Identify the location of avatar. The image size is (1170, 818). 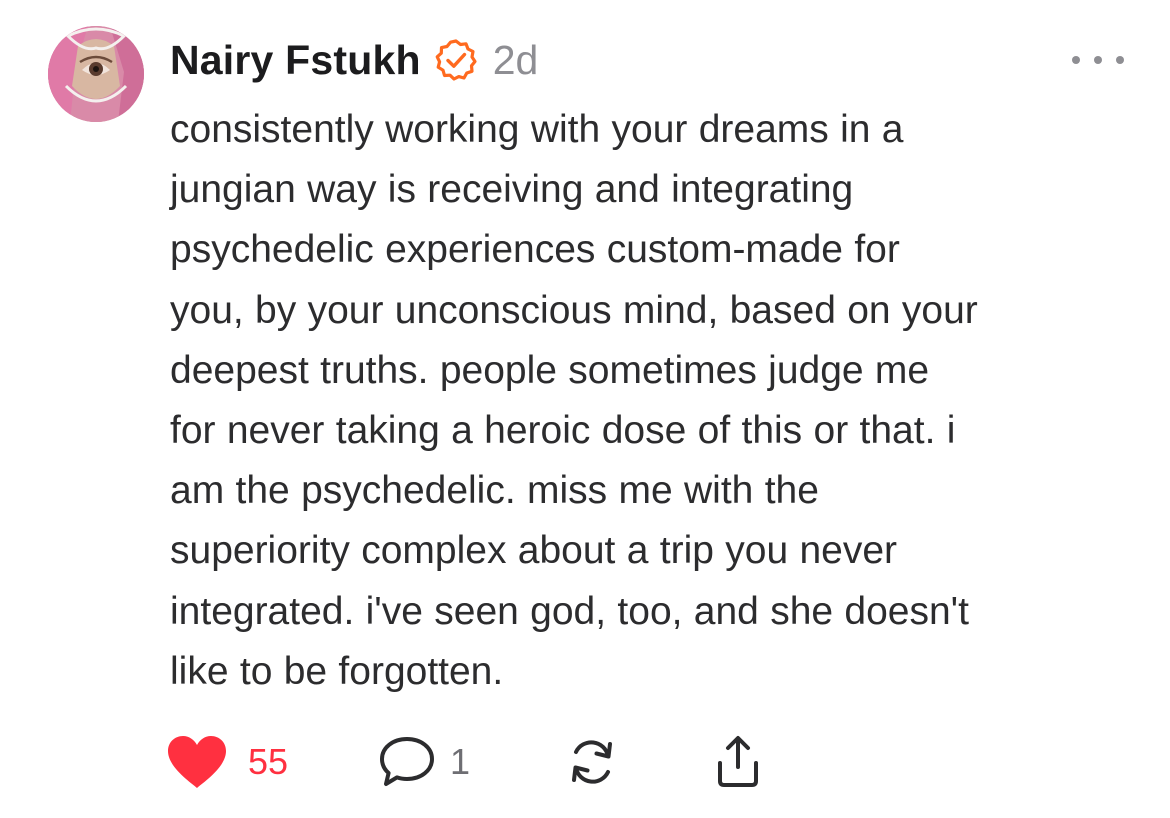
(96, 74).